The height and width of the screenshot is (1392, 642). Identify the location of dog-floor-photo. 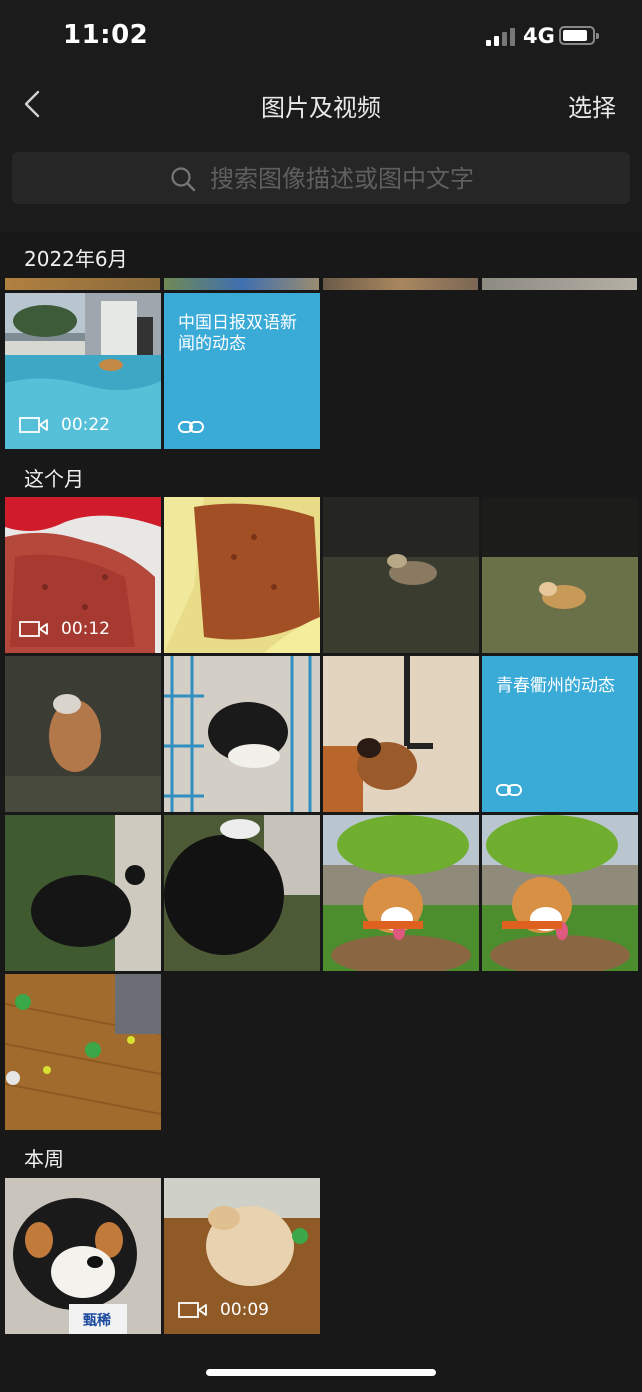
(401, 734).